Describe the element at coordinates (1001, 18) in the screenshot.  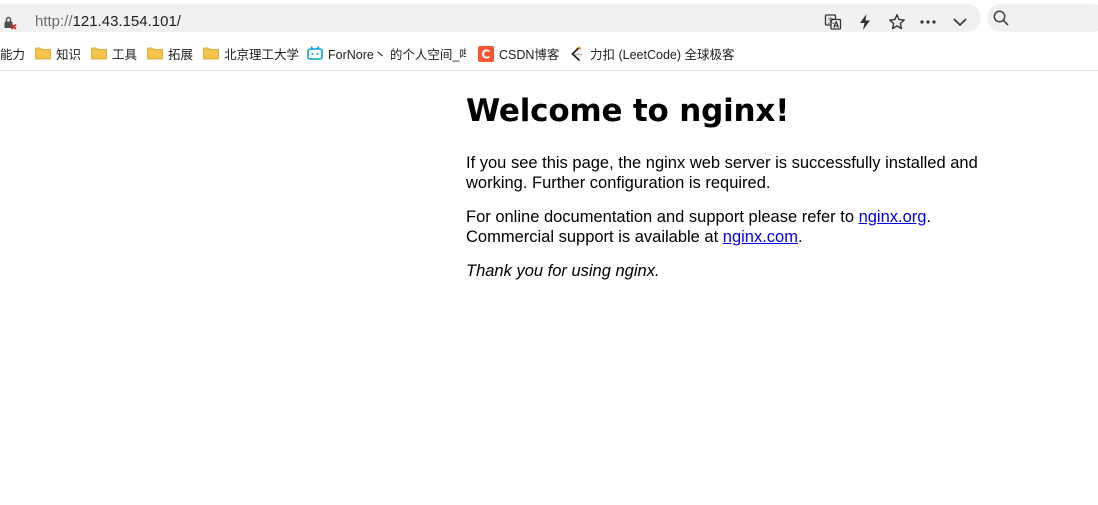
I see `search-icon` at that location.